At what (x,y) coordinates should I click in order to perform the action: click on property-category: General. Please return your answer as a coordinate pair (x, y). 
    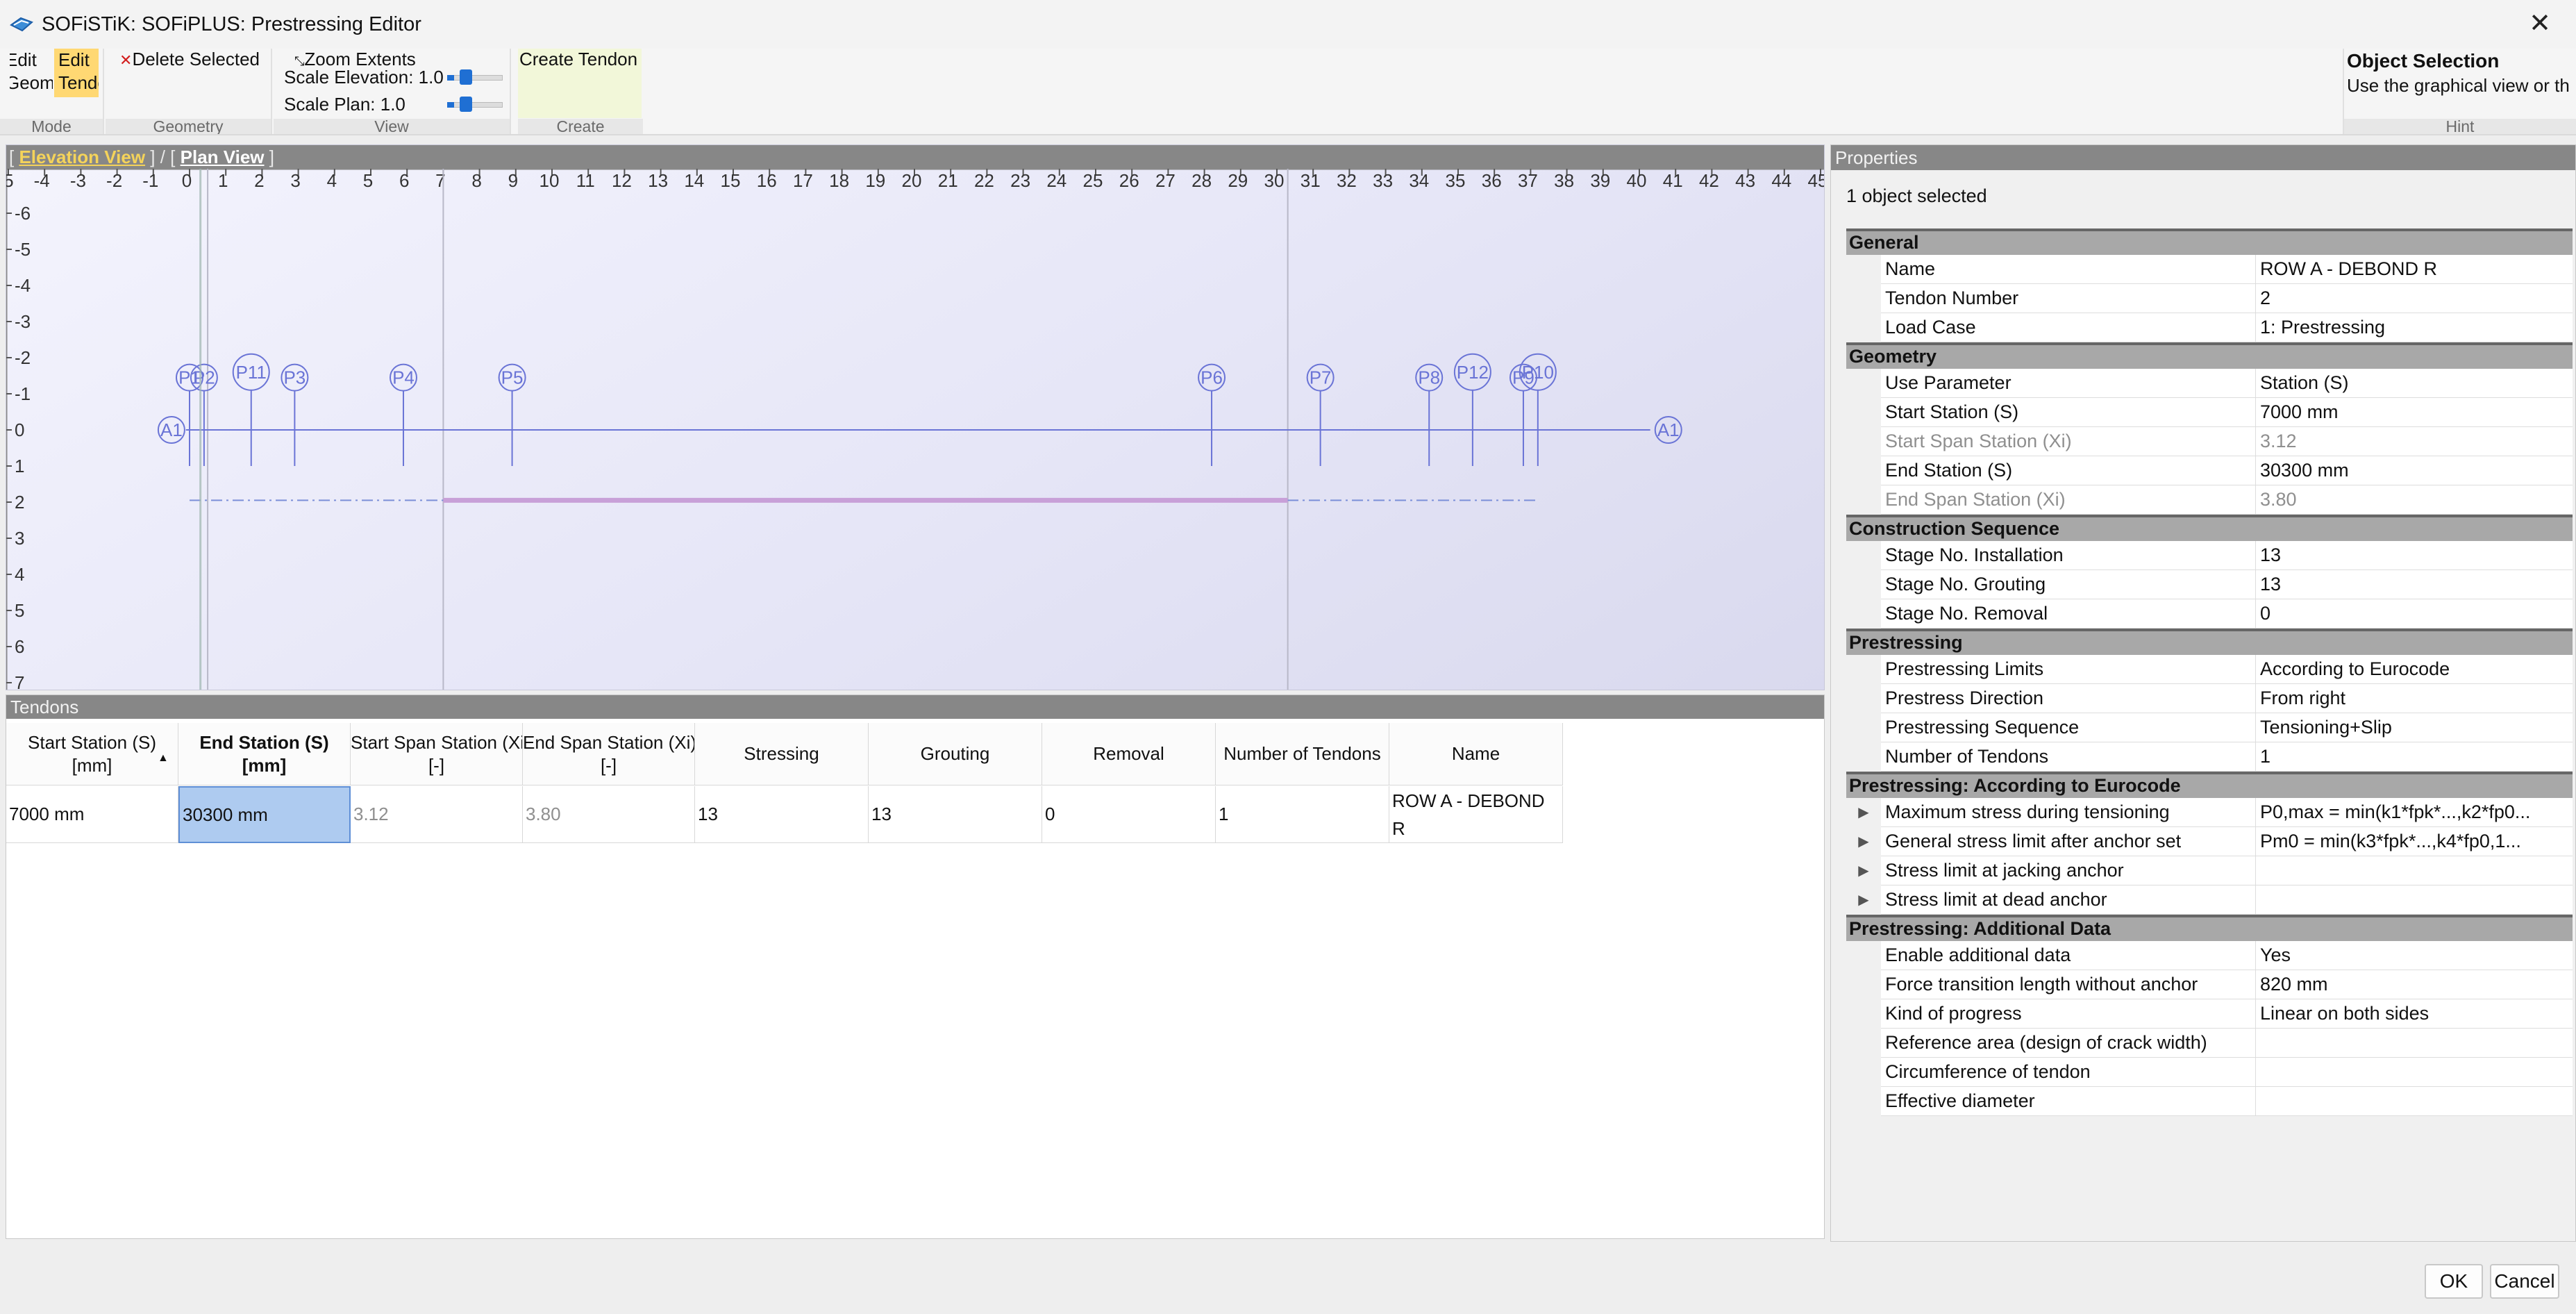
    Looking at the image, I should click on (2209, 241).